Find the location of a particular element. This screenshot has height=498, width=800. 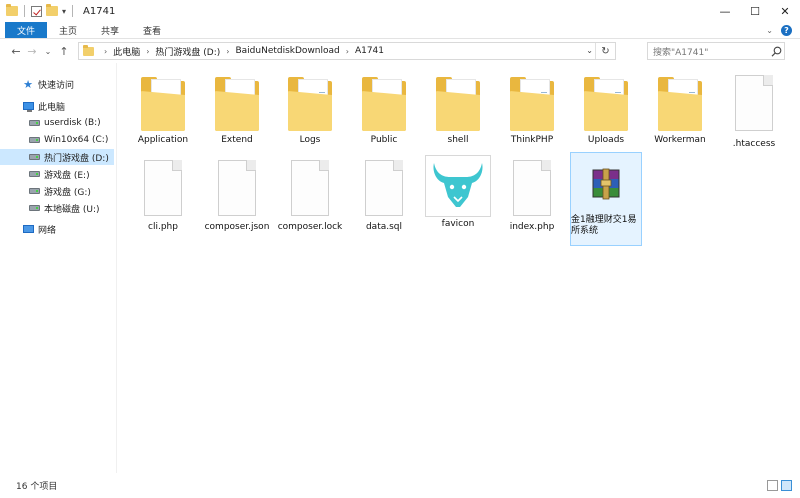

sidebar-item-drive-e: 游戏盘 (E:) is located at coordinates (57, 174).